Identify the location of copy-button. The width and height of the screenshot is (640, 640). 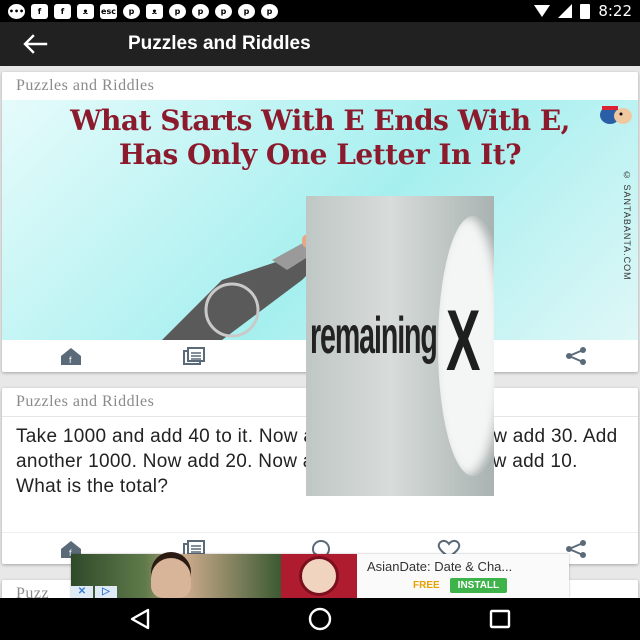
(194, 356).